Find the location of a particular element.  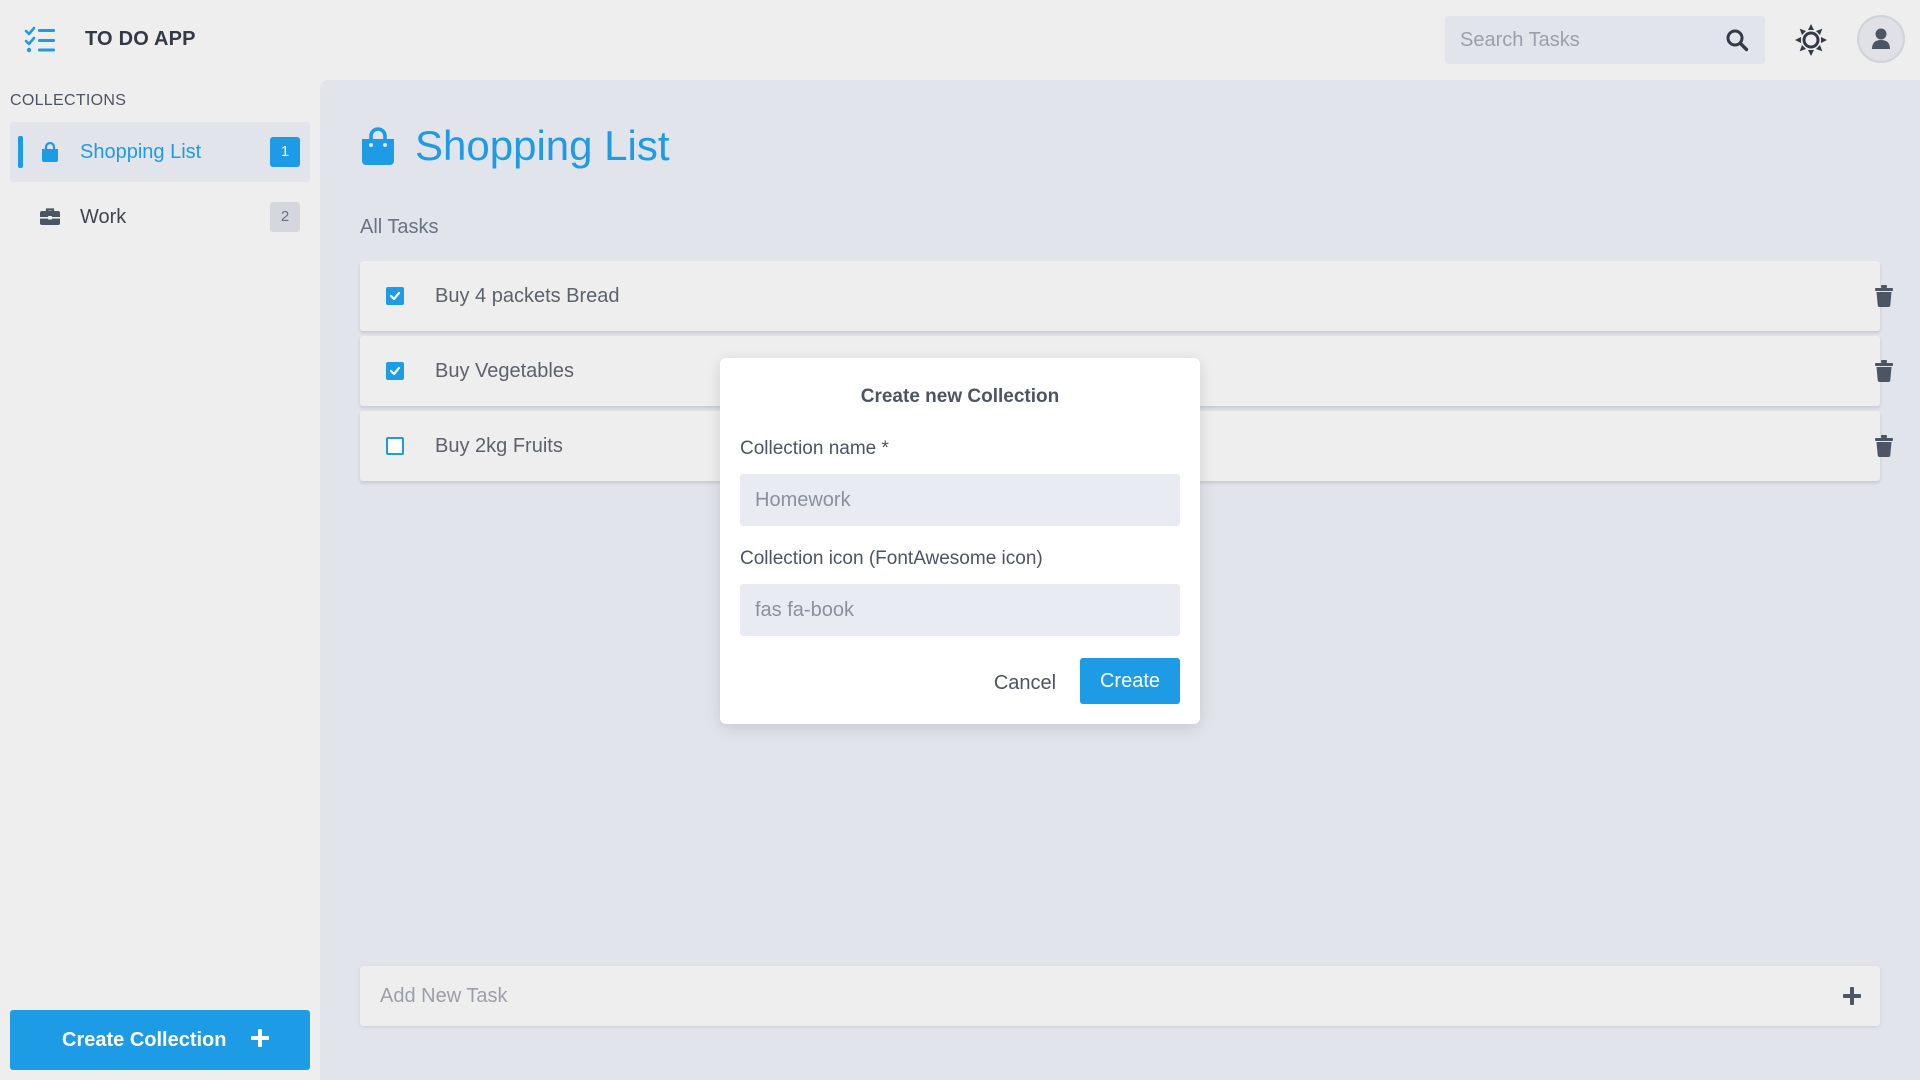

collection-icon-input is located at coordinates (960, 610).